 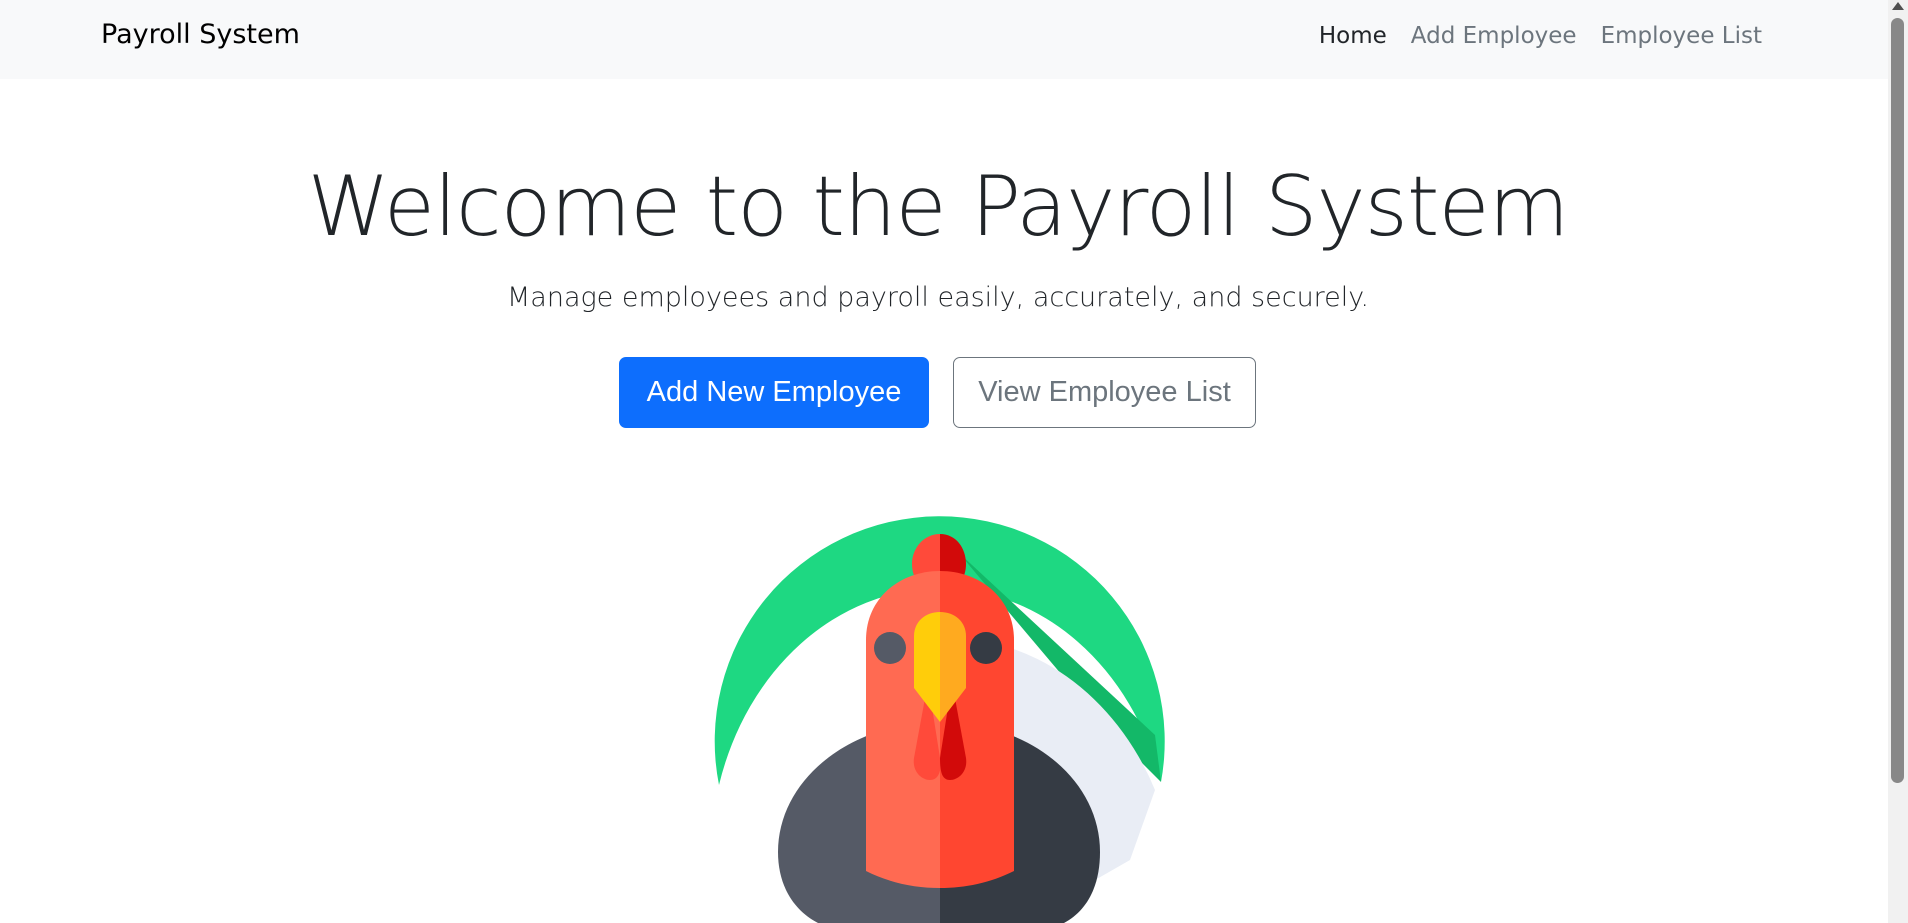 I want to click on nav-links: Home Add Employee Employee List, so click(x=1540, y=36).